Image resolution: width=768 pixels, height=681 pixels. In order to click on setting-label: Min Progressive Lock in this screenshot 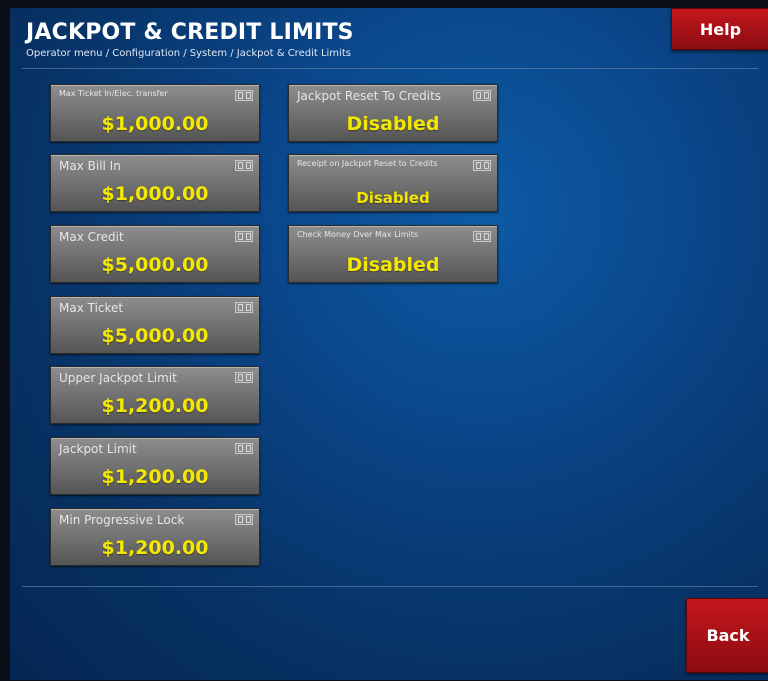, I will do `click(122, 520)`.